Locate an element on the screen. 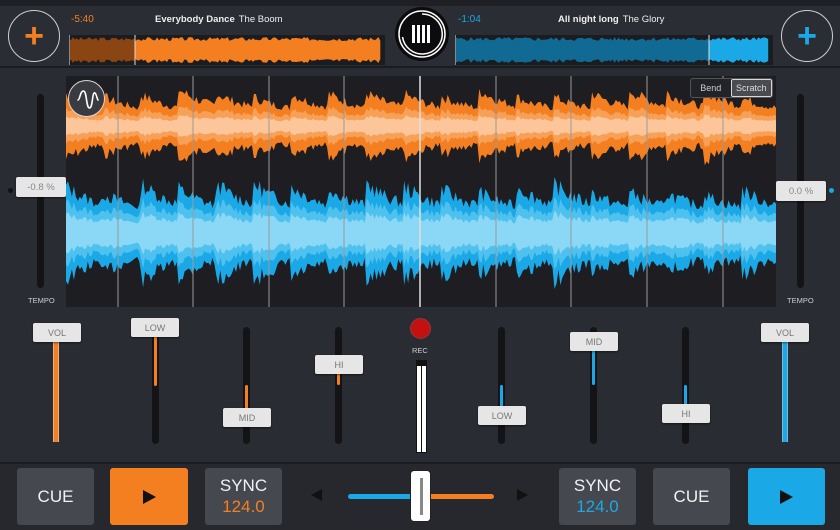  deck-a-bpm: 124.0 is located at coordinates (243, 506).